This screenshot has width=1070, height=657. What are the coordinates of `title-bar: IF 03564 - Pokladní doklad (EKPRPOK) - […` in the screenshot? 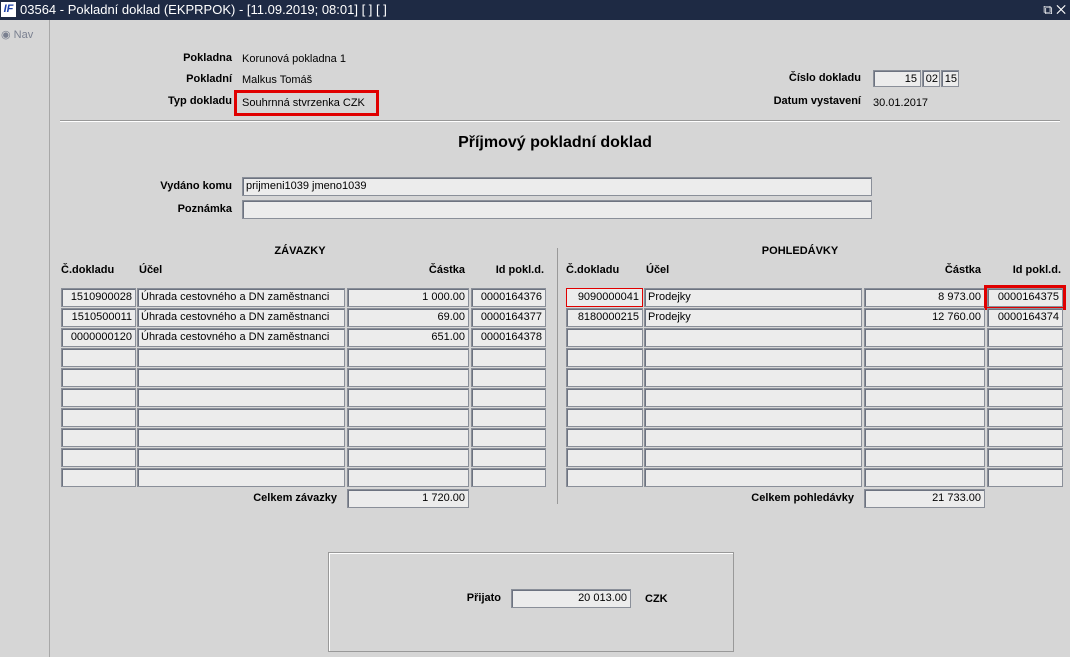 It's located at (535, 10).